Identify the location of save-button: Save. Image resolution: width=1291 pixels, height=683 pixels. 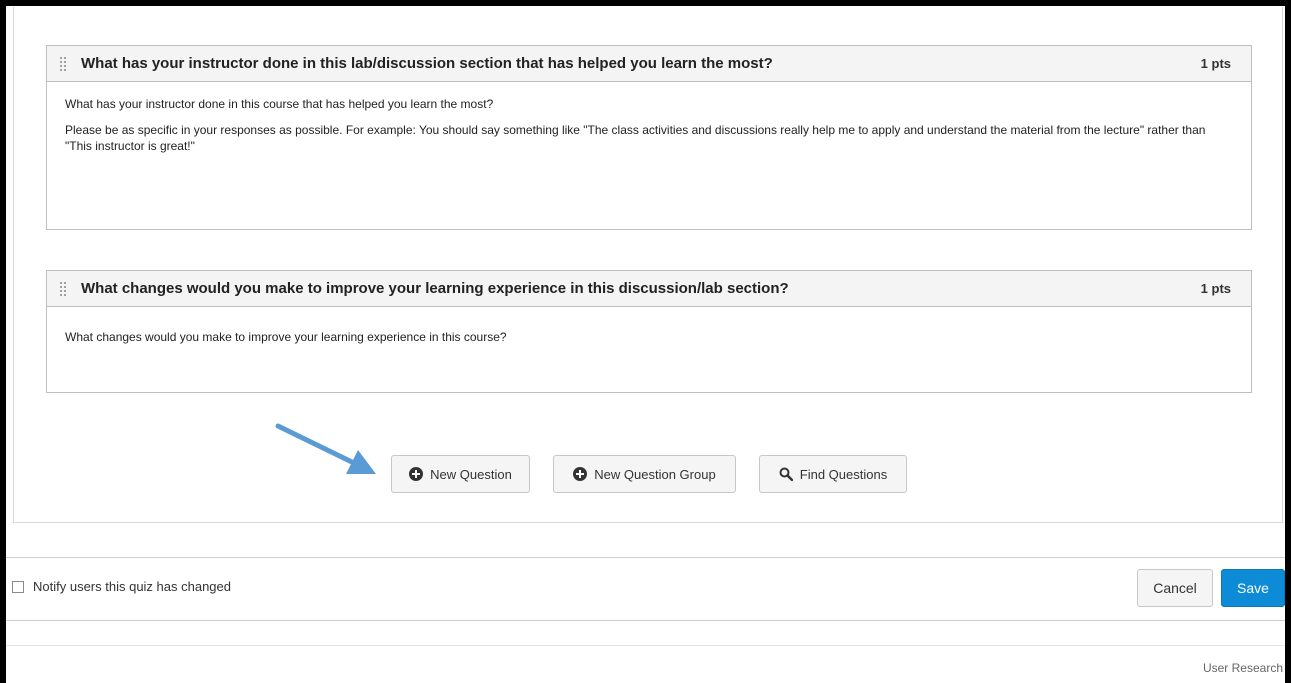
(1253, 588).